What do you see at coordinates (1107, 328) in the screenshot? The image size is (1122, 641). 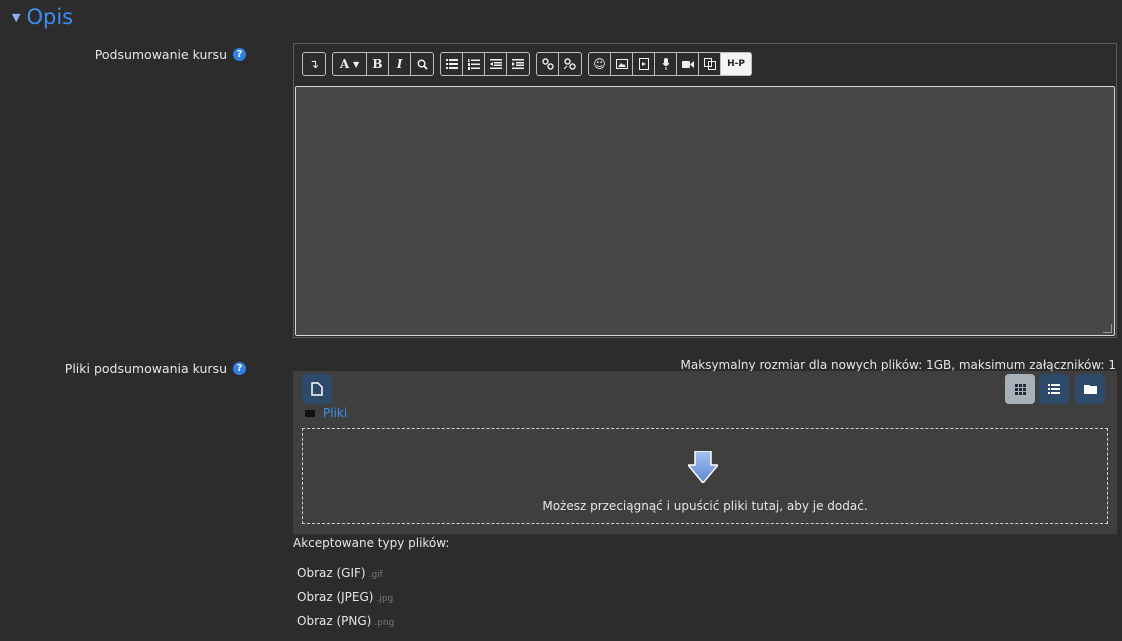 I see `resize-handle-icon` at bounding box center [1107, 328].